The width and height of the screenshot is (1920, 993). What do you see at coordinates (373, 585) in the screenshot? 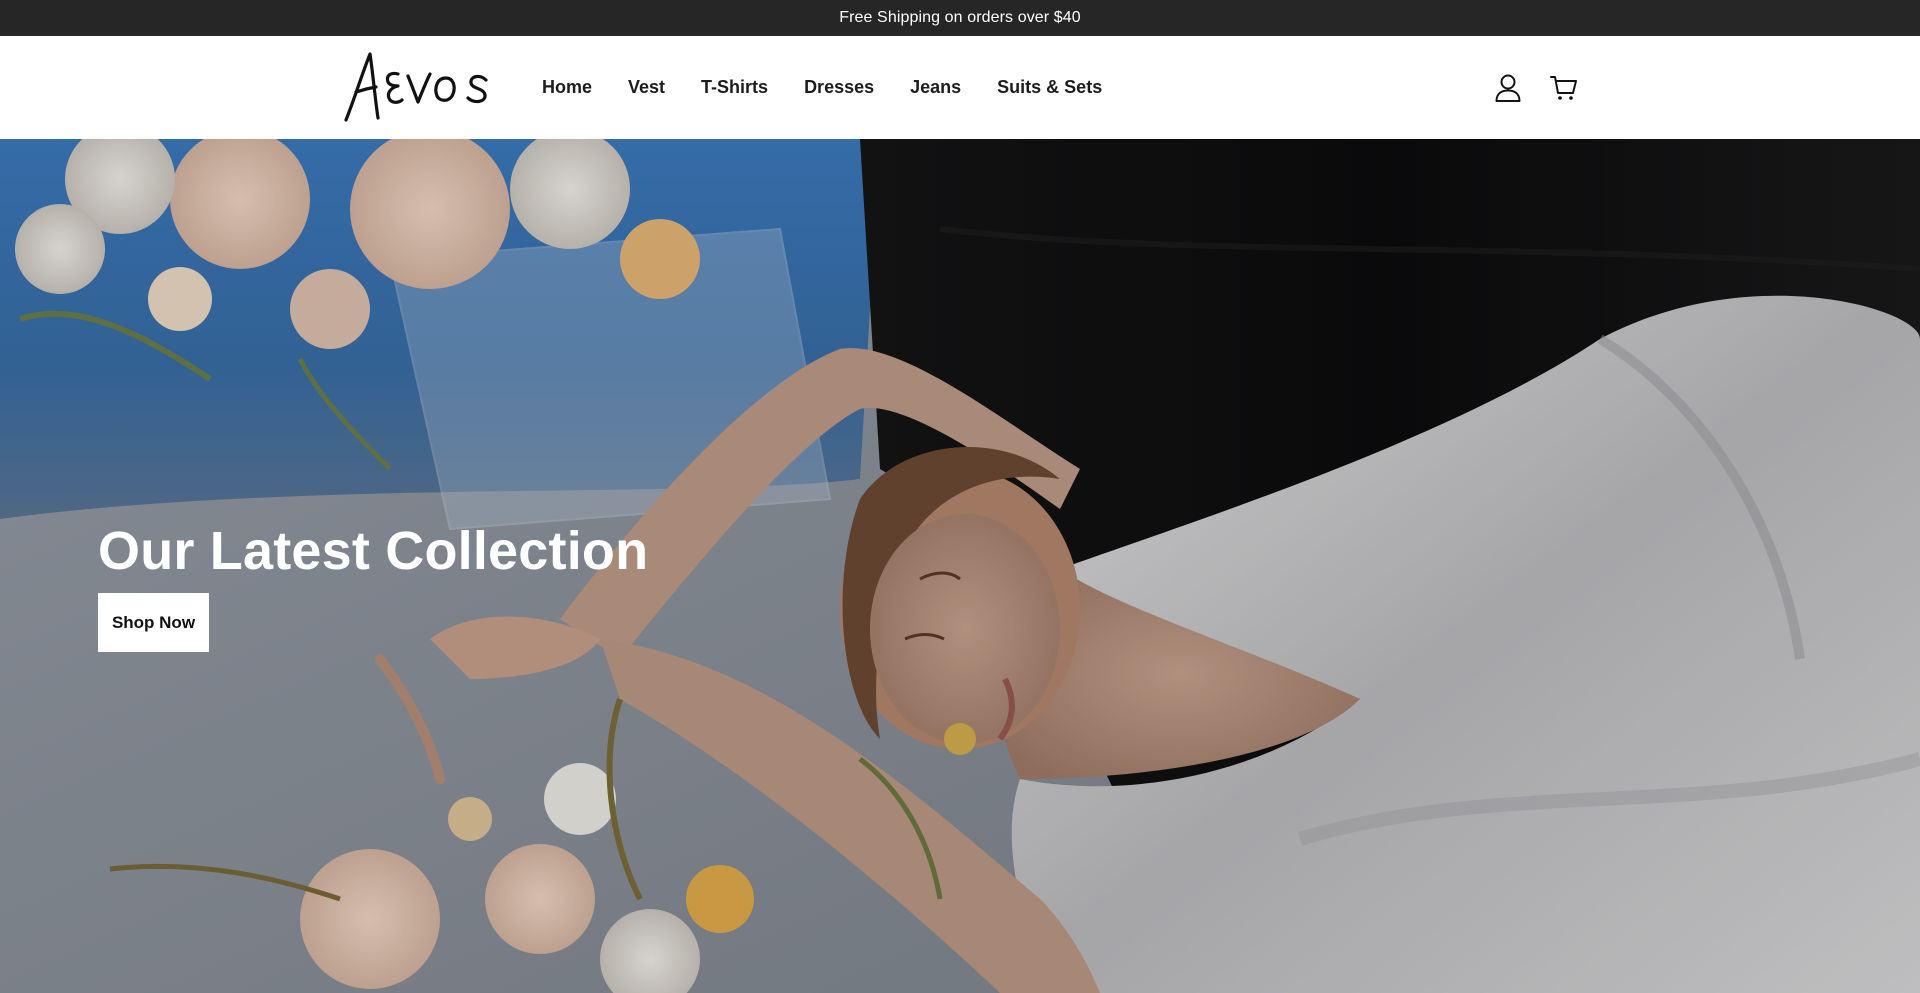
I see `hero-content: Our Latest Collection Shop Now` at bounding box center [373, 585].